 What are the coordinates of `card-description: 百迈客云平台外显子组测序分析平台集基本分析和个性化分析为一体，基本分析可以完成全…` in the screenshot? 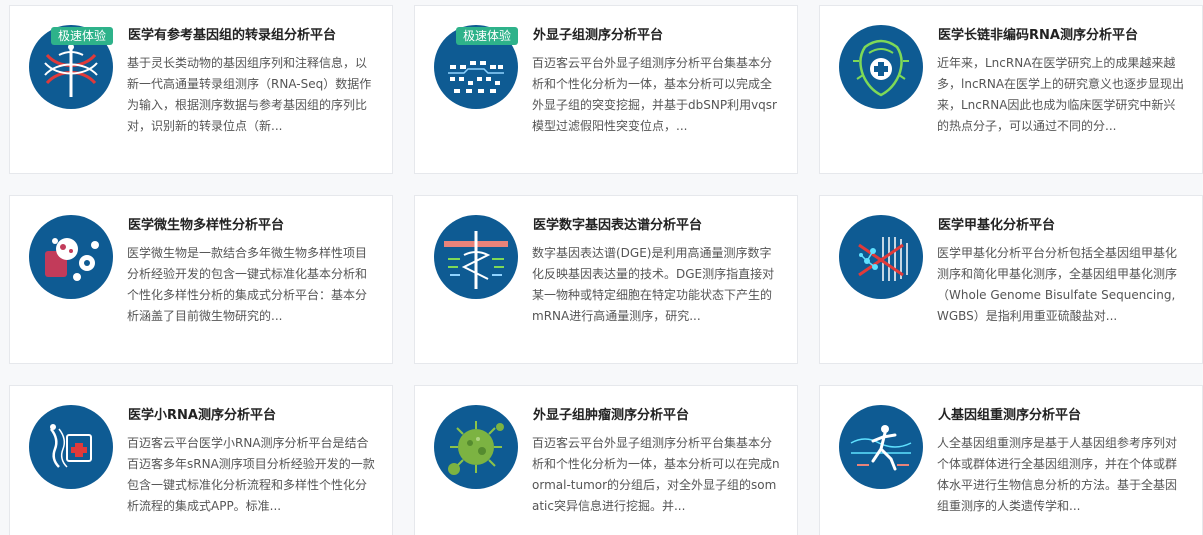 It's located at (654, 94).